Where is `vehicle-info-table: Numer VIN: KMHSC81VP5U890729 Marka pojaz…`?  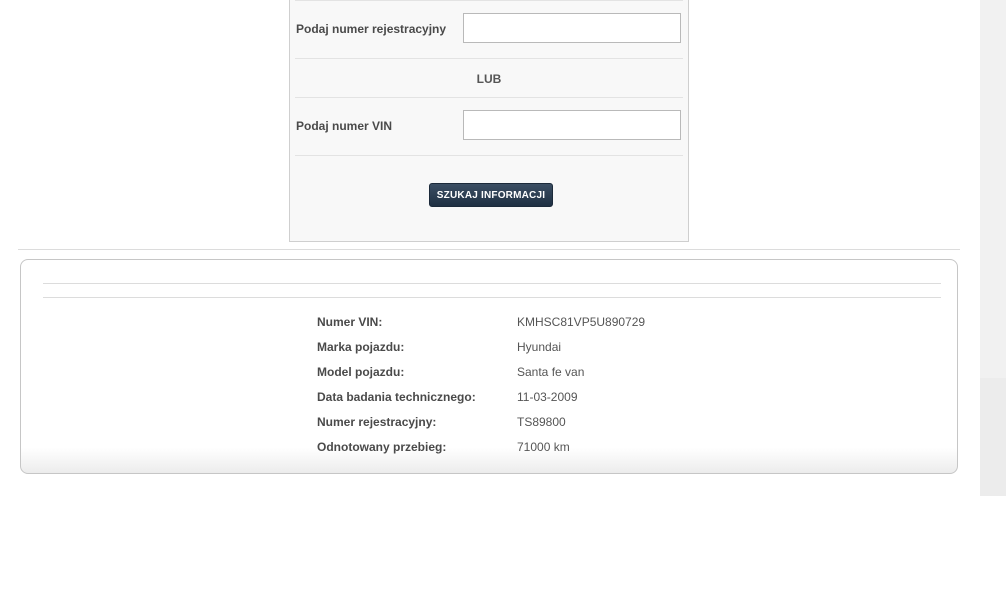
vehicle-info-table: Numer VIN: KMHSC81VP5U890729 Marka pojaz… is located at coordinates (481, 384).